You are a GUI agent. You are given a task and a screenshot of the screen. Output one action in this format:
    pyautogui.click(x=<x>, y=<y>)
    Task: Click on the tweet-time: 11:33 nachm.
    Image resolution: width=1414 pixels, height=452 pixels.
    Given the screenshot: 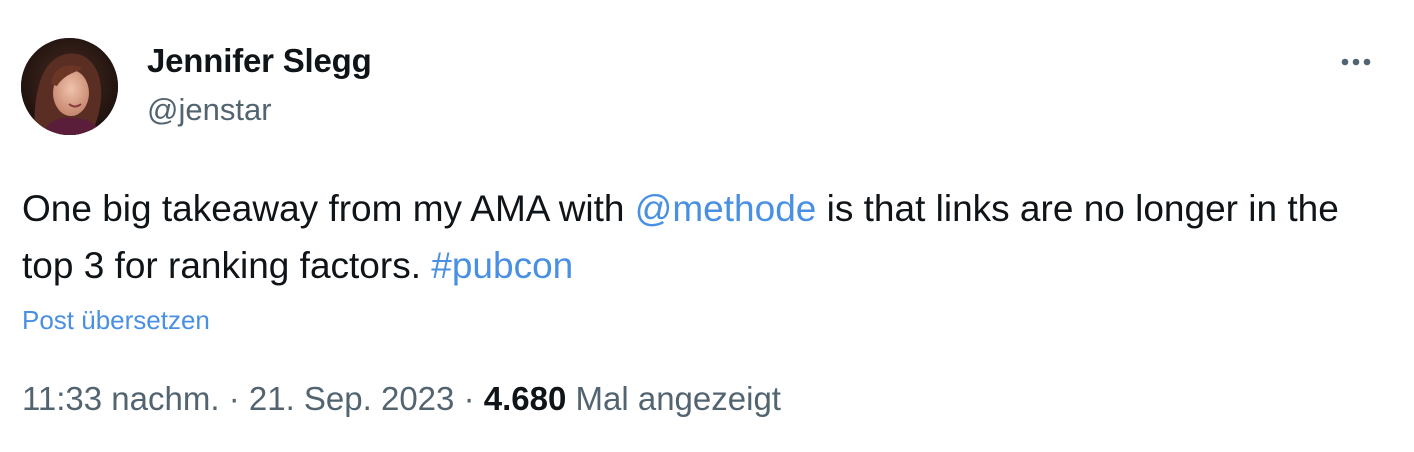 What is the action you would take?
    pyautogui.click(x=121, y=398)
    